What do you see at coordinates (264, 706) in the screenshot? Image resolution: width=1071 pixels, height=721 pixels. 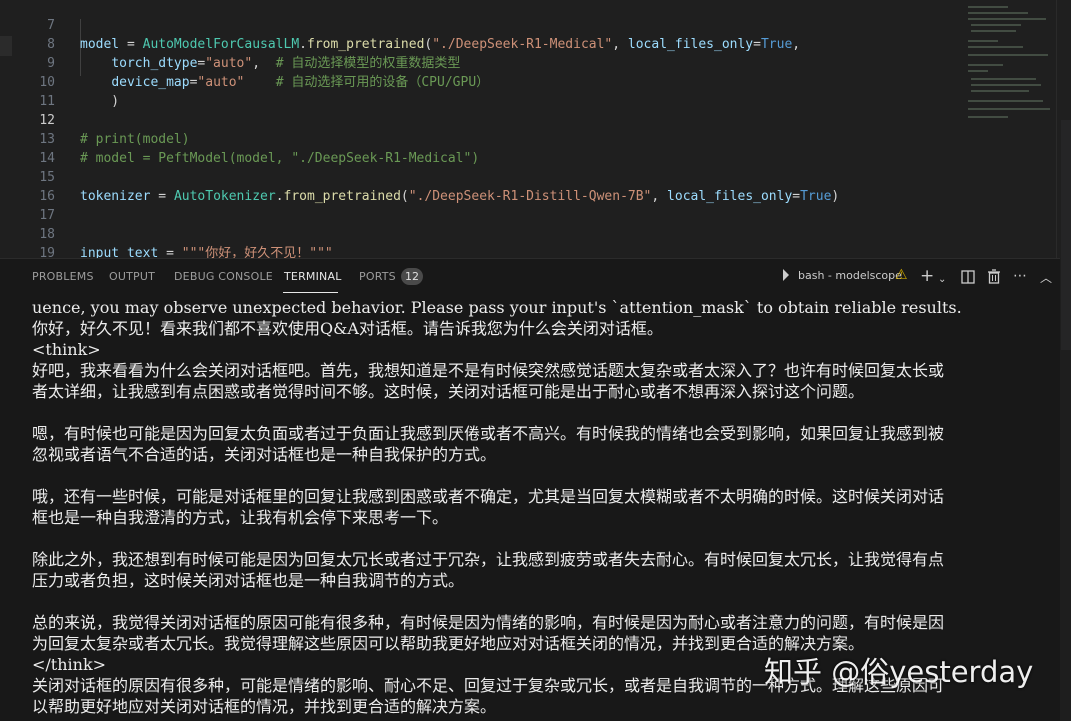 I see `terminal-line: 以帮助更好地应对关闭对话框的情况，并找到更合适的解决方案。` at bounding box center [264, 706].